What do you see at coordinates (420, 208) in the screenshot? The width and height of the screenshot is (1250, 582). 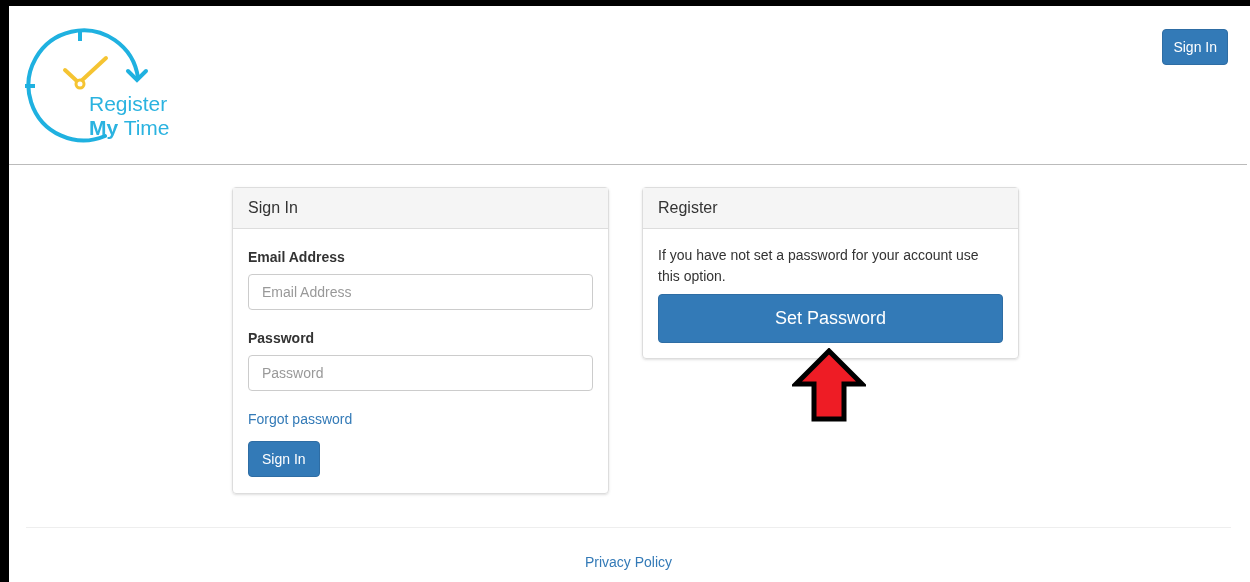 I see `panel-title: Sign In` at bounding box center [420, 208].